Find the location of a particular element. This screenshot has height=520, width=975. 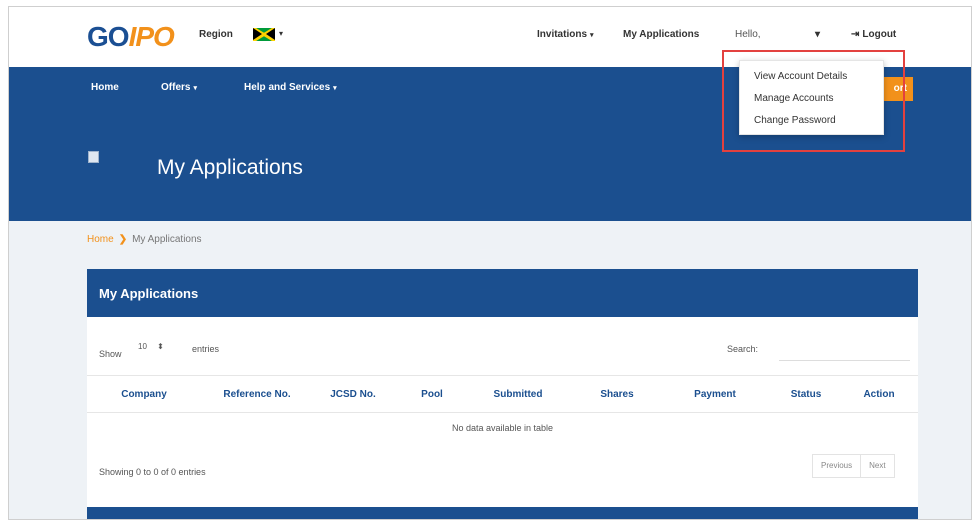

column-header: Shares is located at coordinates (616, 394).